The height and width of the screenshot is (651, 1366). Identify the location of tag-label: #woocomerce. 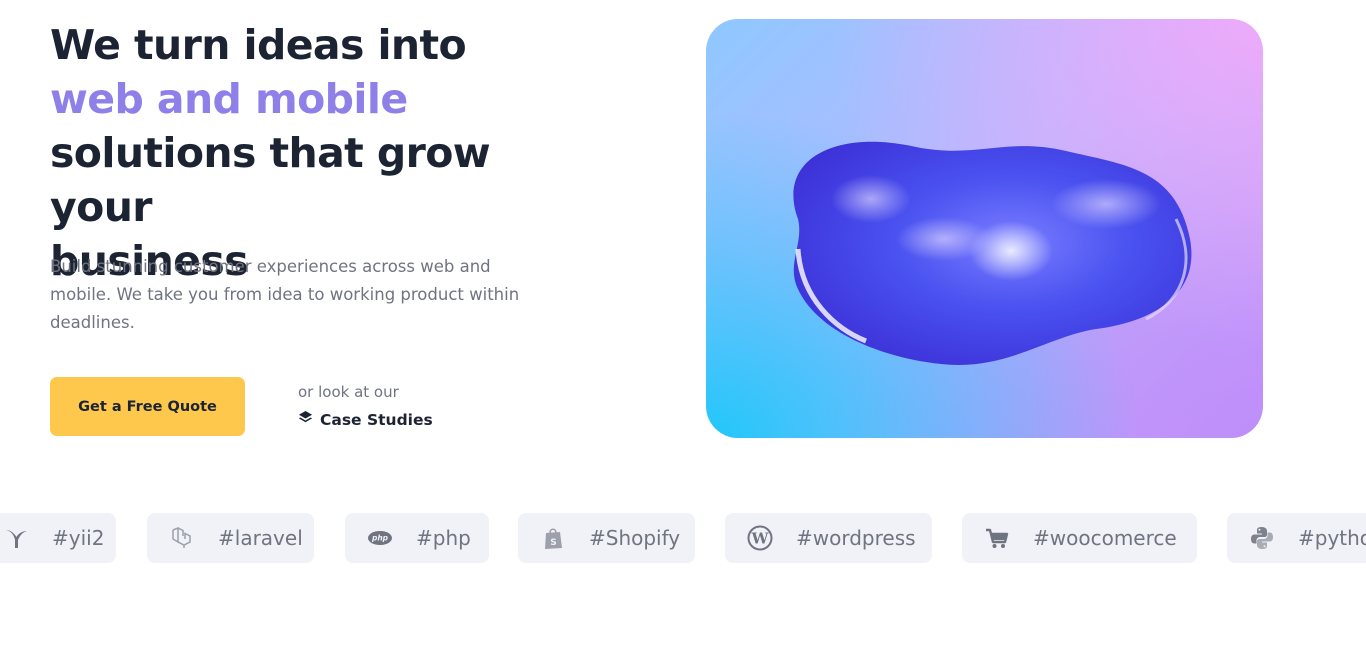
(1105, 538).